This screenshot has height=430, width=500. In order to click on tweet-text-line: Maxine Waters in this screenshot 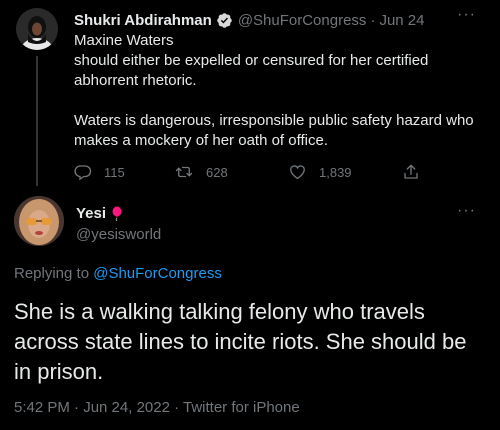, I will do `click(124, 40)`.